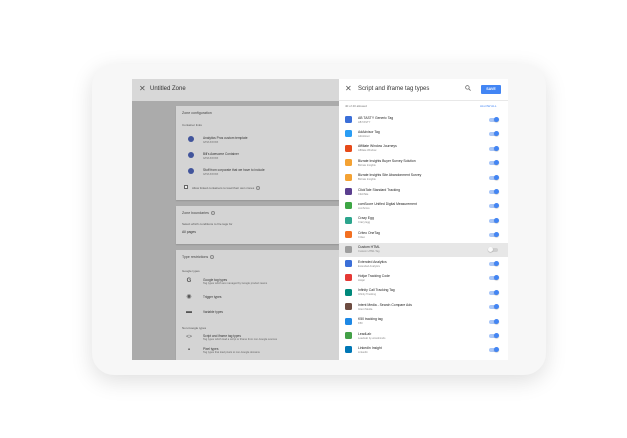  Describe the element at coordinates (488, 106) in the screenshot. I see `allow-all-link: ALLOW ALL` at that location.